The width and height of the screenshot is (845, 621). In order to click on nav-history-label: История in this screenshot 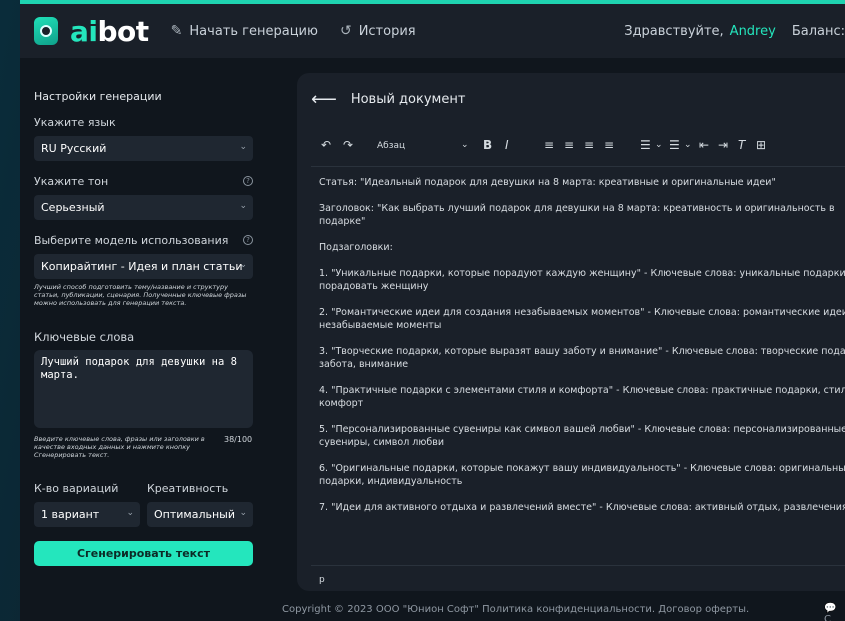, I will do `click(387, 31)`.